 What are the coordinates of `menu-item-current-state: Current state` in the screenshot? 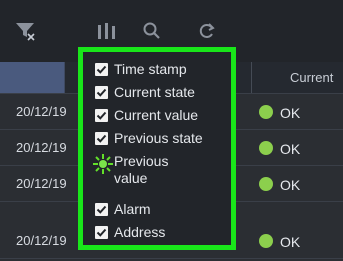 It's located at (161, 92).